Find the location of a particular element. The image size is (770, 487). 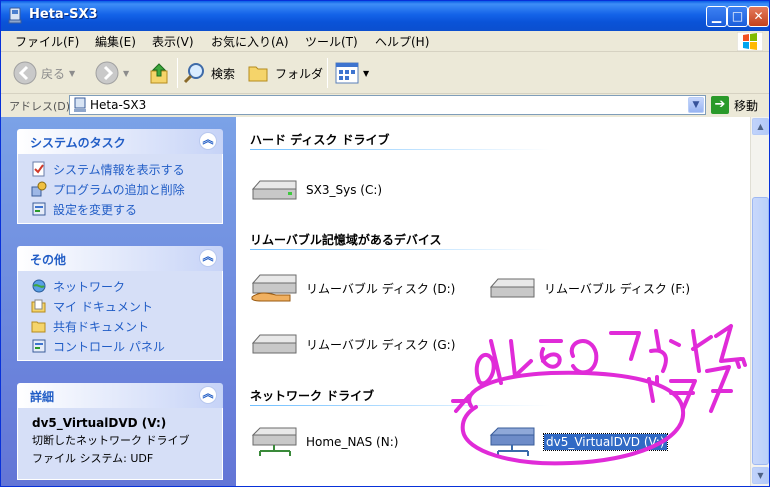

views-button: ▼ is located at coordinates (352, 73).